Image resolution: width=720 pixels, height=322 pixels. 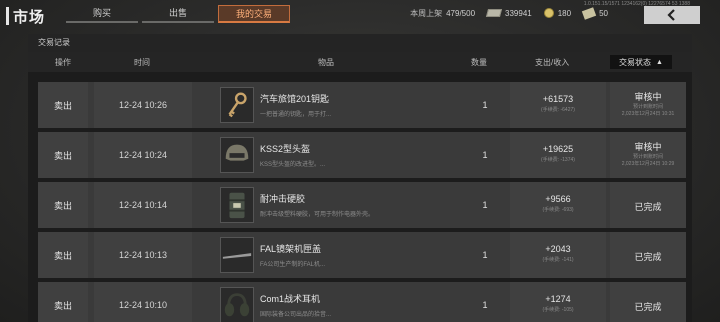 I want to click on col-item: 物品, so click(x=326, y=62).